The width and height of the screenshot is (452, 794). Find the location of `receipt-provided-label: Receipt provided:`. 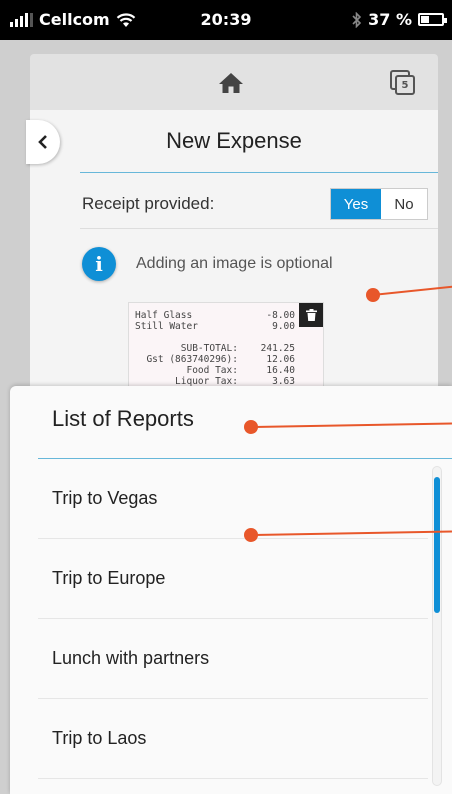

receipt-provided-label: Receipt provided: is located at coordinates (148, 203).